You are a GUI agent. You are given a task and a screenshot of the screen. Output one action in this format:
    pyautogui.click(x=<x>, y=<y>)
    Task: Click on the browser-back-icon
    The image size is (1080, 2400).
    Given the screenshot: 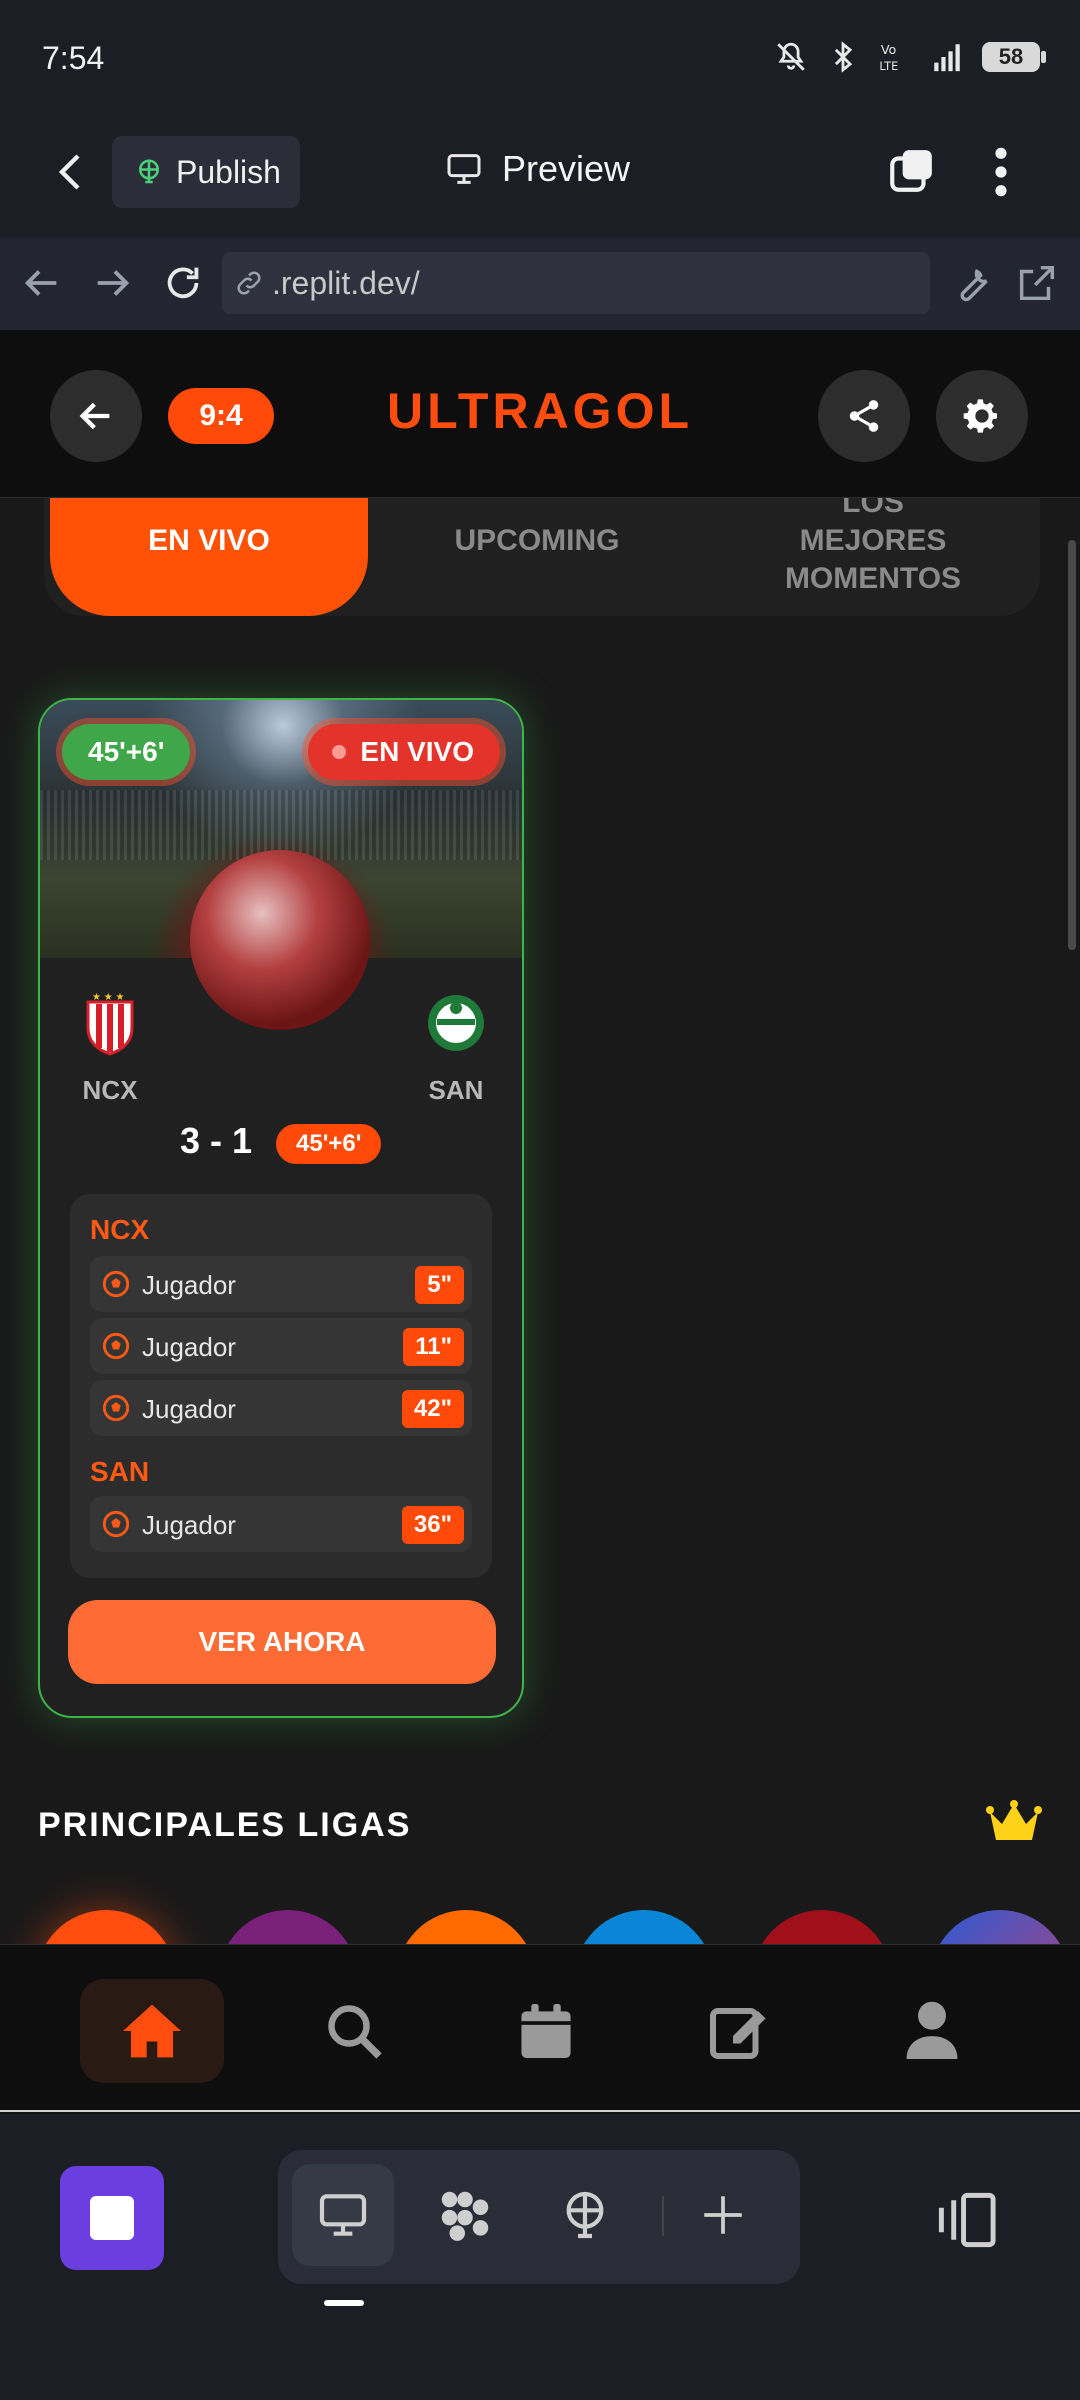 What is the action you would take?
    pyautogui.click(x=41, y=283)
    